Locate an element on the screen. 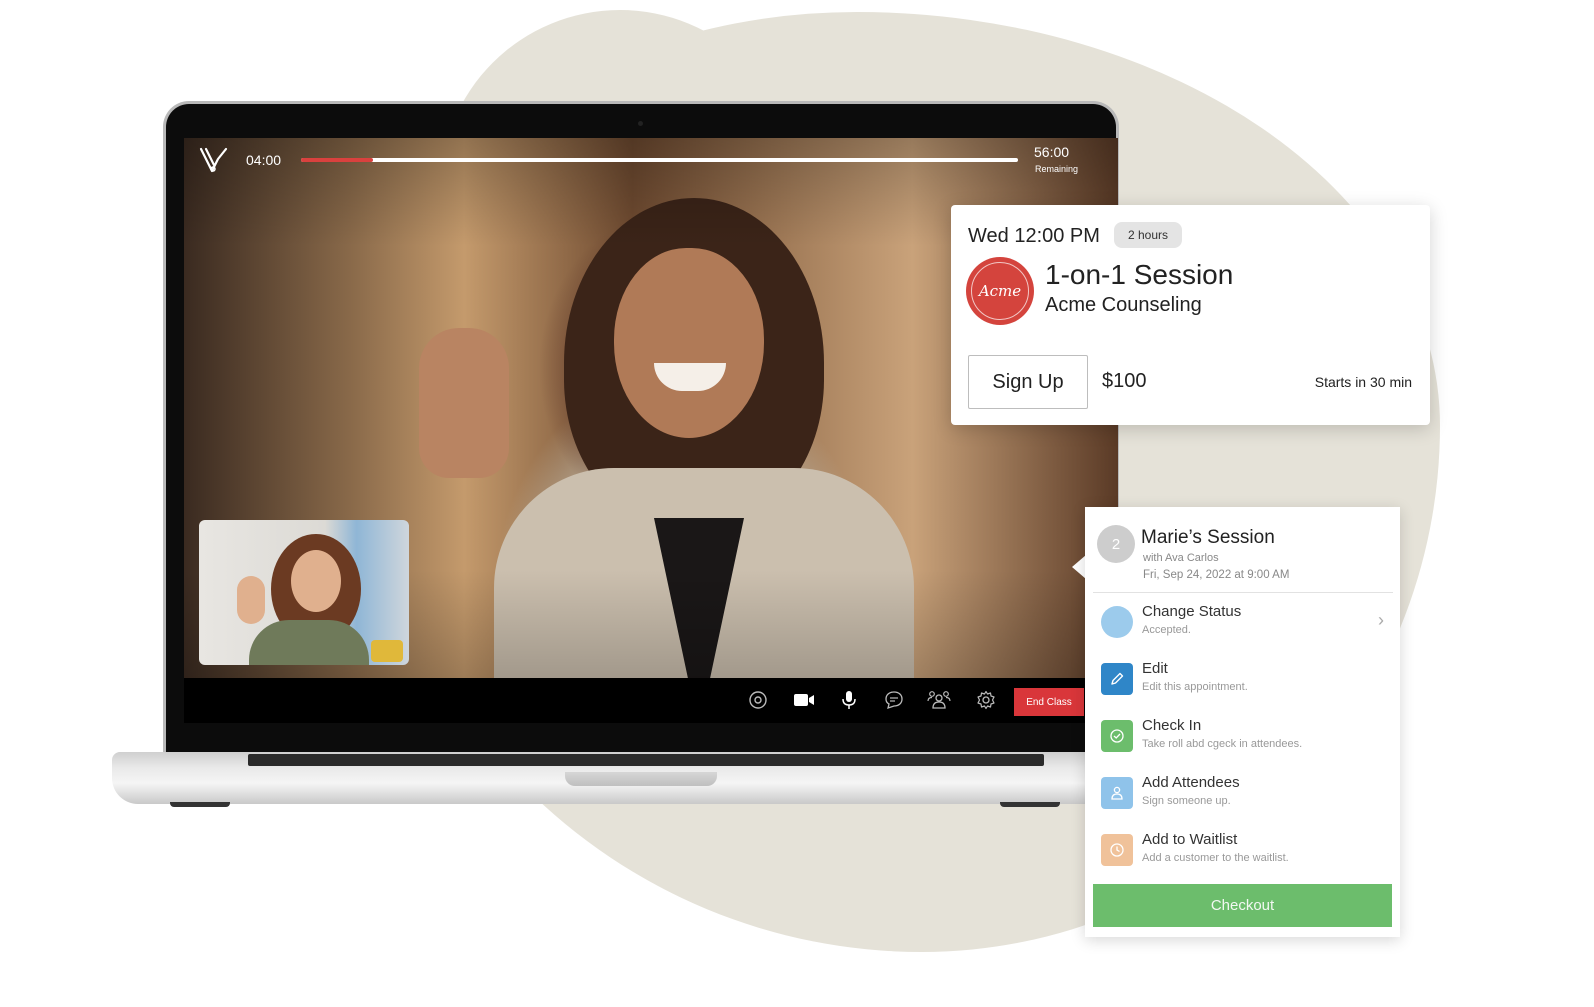 Image resolution: width=1594 pixels, height=1007 pixels. acme-logo-text: Acme is located at coordinates (1000, 291).